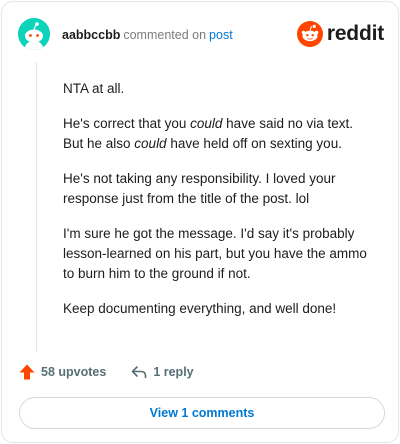 The height and width of the screenshot is (444, 400). Describe the element at coordinates (355, 33) in the screenshot. I see `reddit-wordmark: reddit` at that location.